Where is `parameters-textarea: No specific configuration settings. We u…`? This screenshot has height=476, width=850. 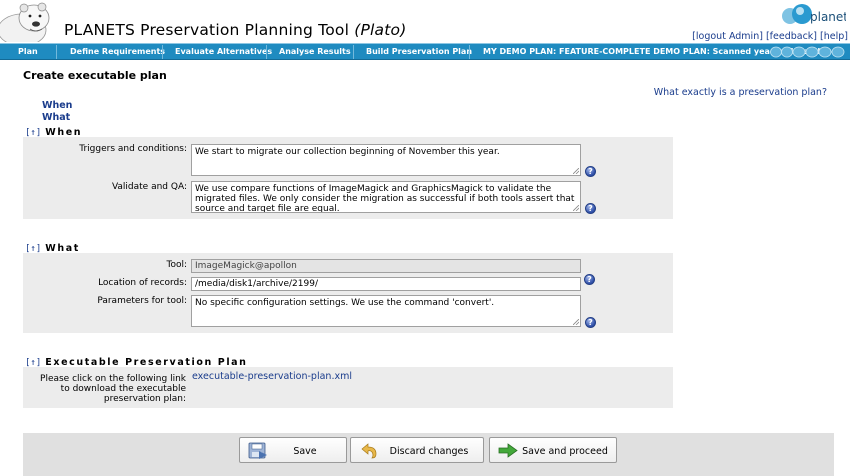
parameters-textarea: No specific configuration settings. We u… is located at coordinates (386, 311).